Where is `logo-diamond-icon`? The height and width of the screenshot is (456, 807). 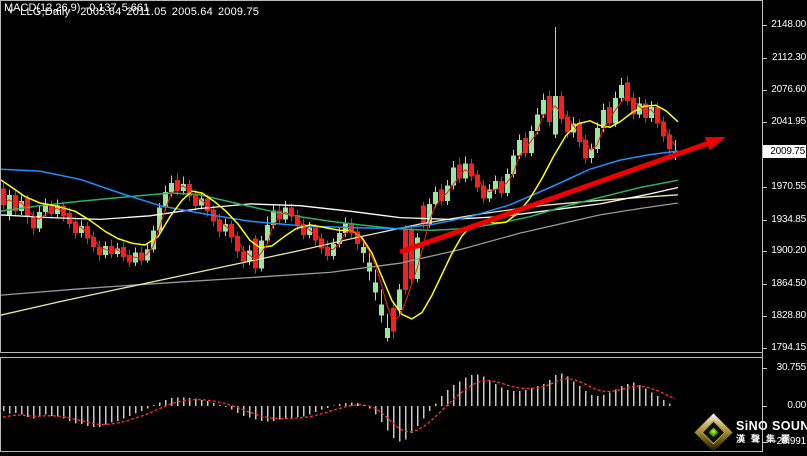 logo-diamond-icon is located at coordinates (713, 432).